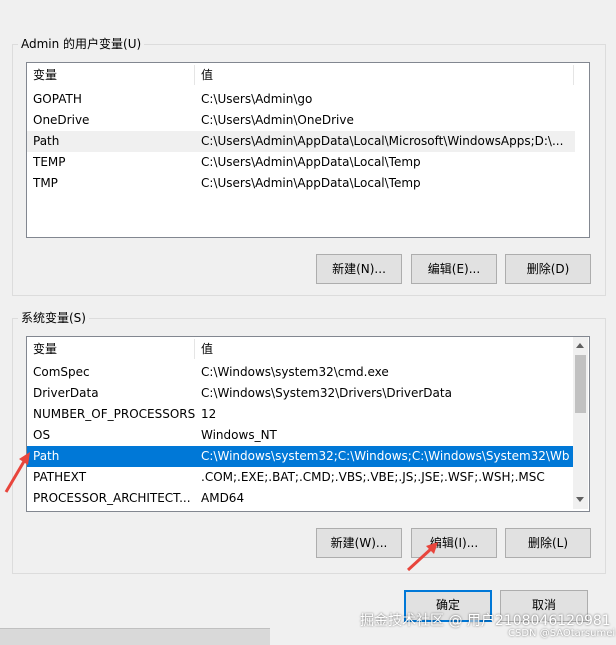  What do you see at coordinates (66, 393) in the screenshot?
I see `var-name: DriverData` at bounding box center [66, 393].